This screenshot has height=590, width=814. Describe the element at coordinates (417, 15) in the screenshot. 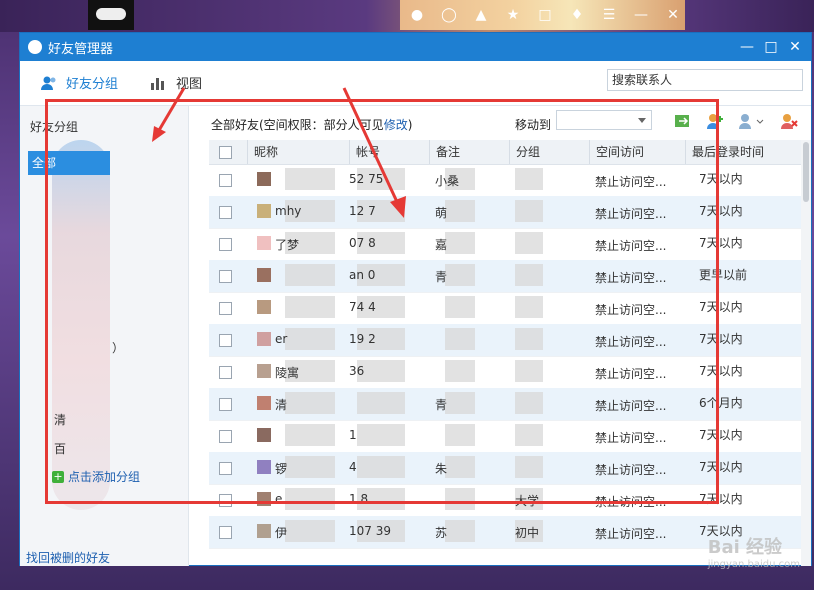

I see `qq-penguin-icon: ●` at that location.